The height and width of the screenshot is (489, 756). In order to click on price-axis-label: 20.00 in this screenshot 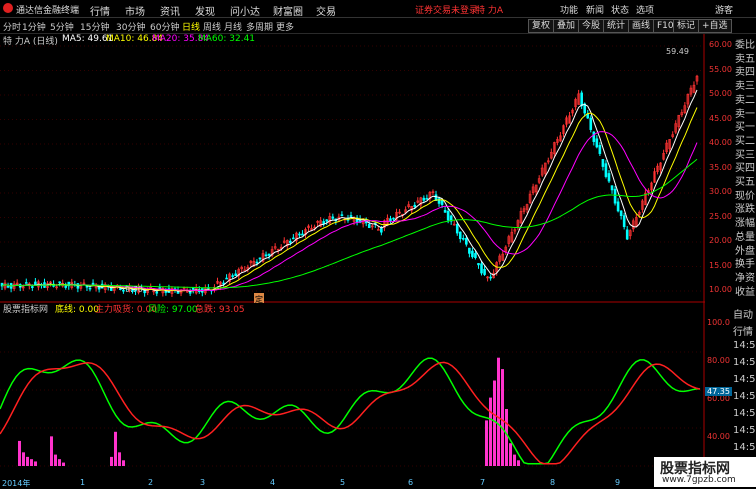, I will do `click(720, 240)`.